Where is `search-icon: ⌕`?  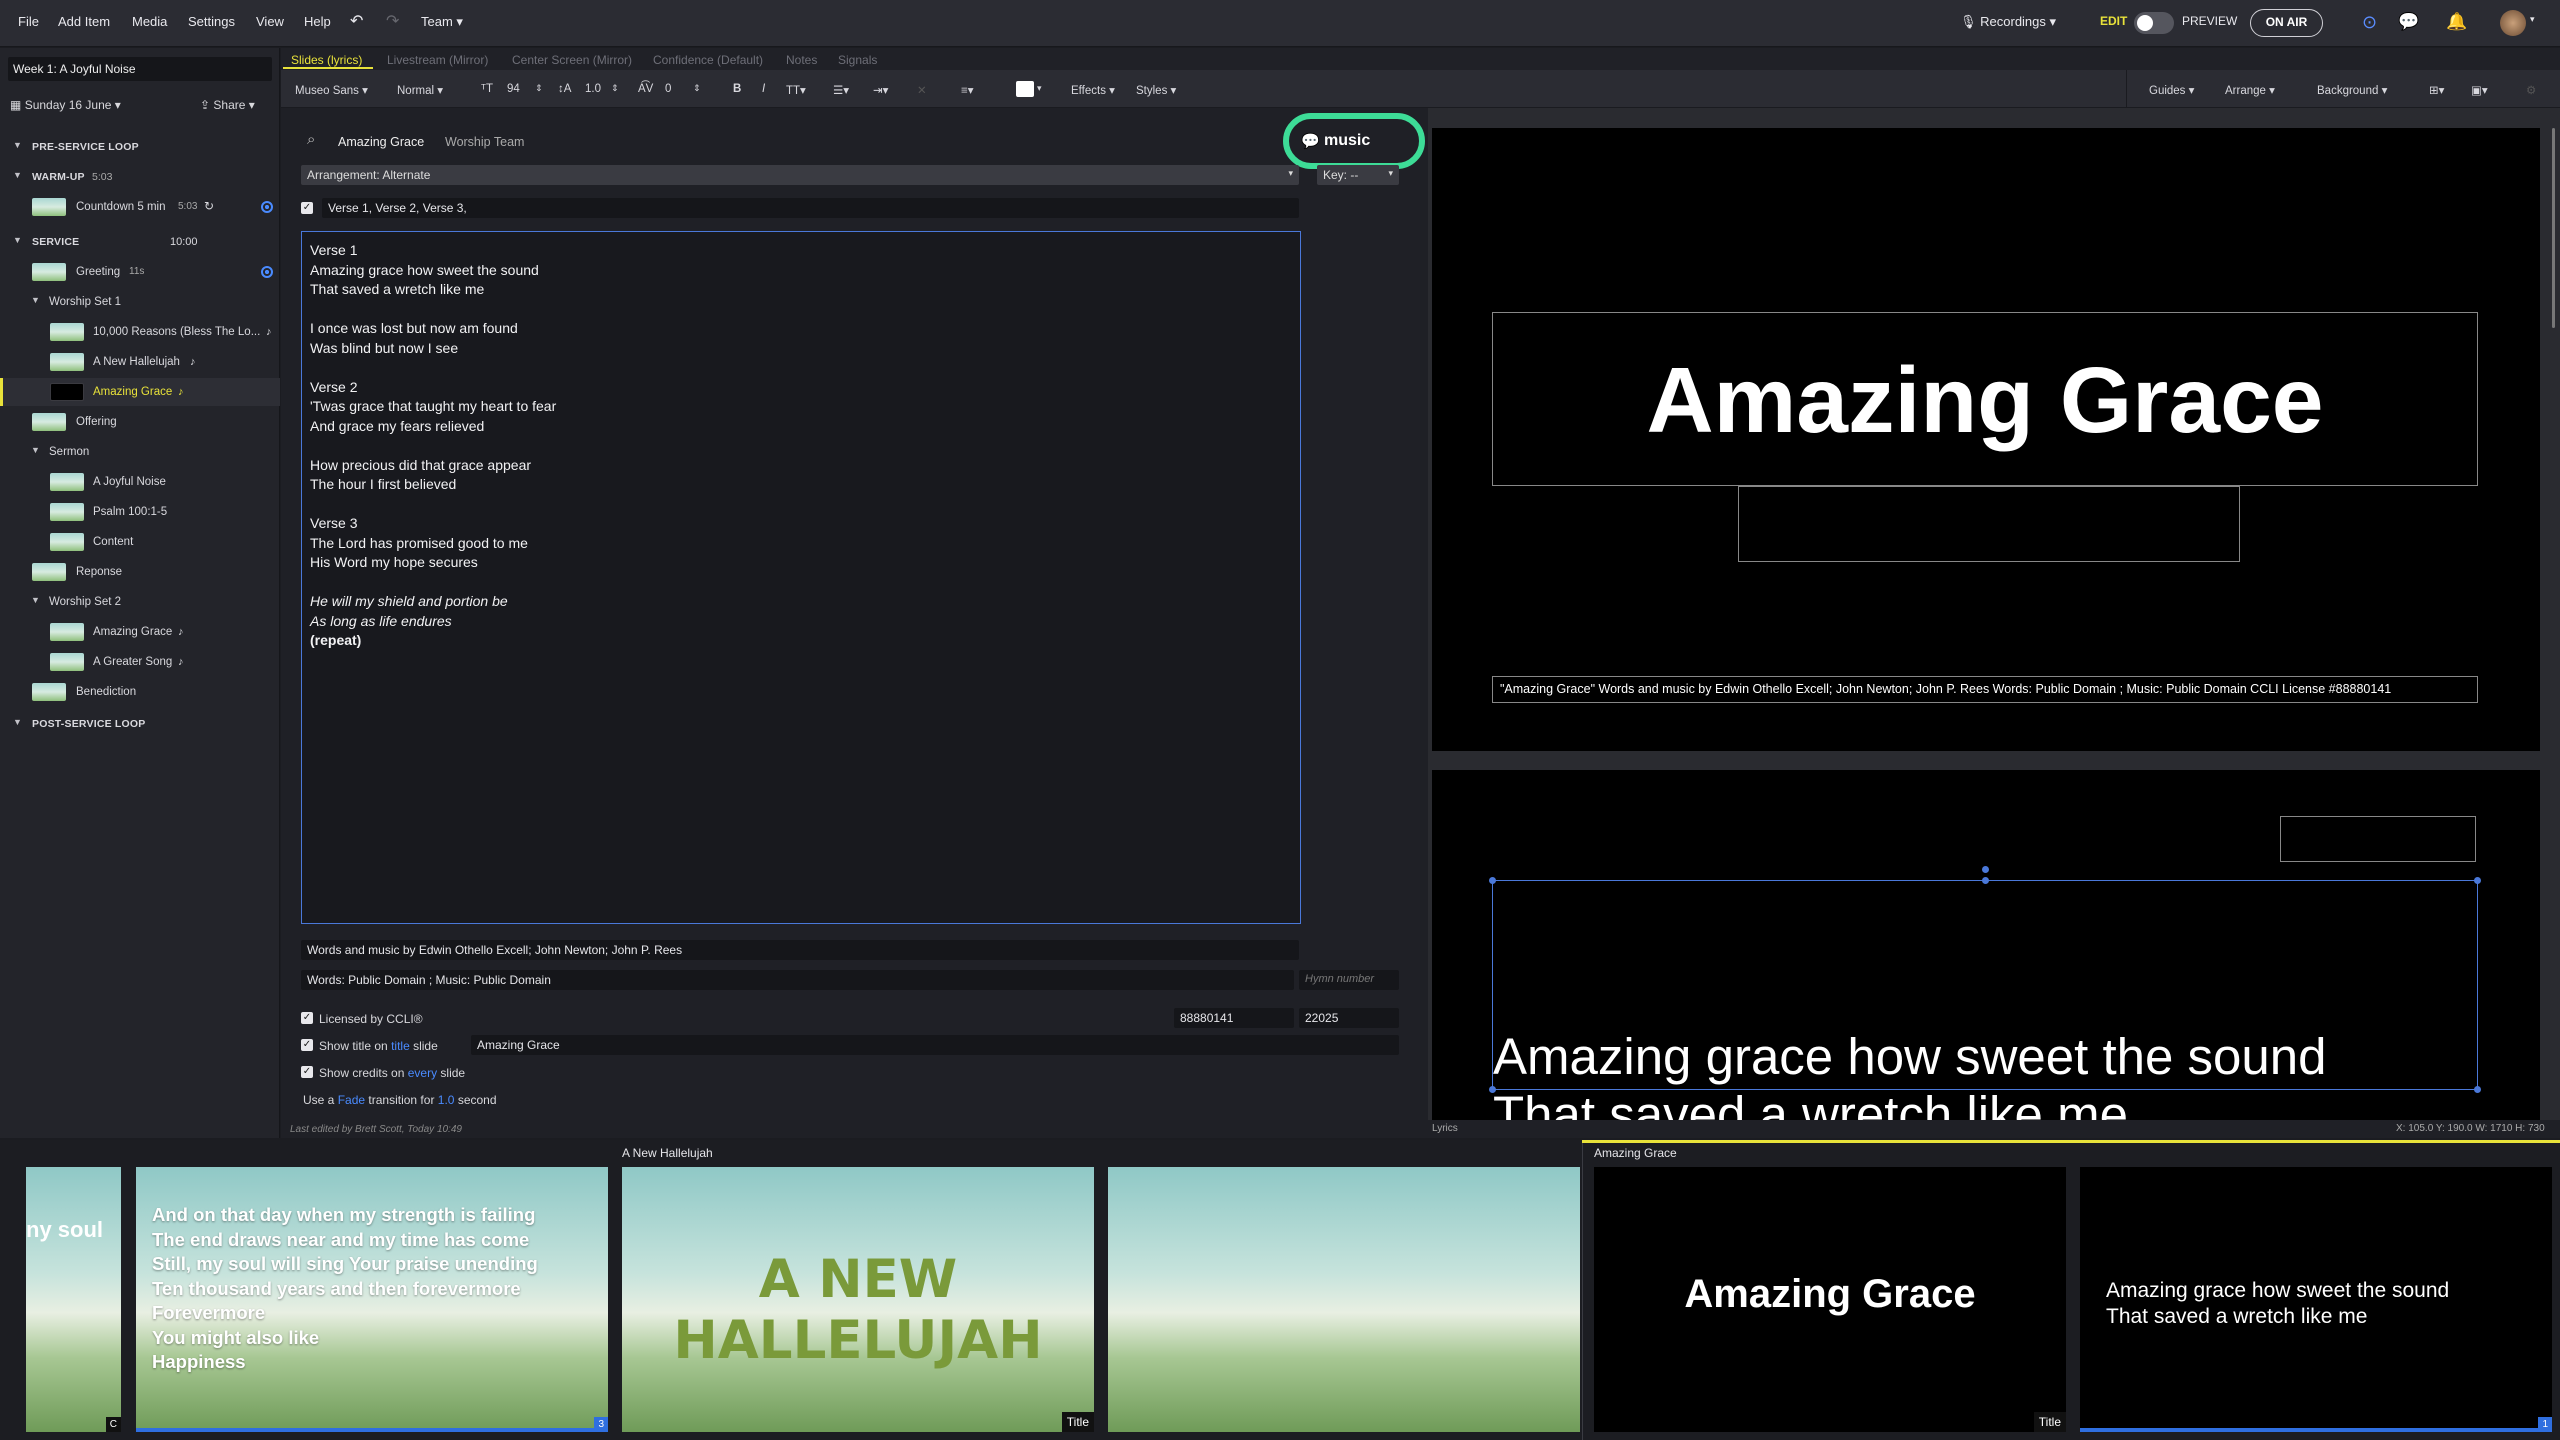 search-icon: ⌕ is located at coordinates (311, 139).